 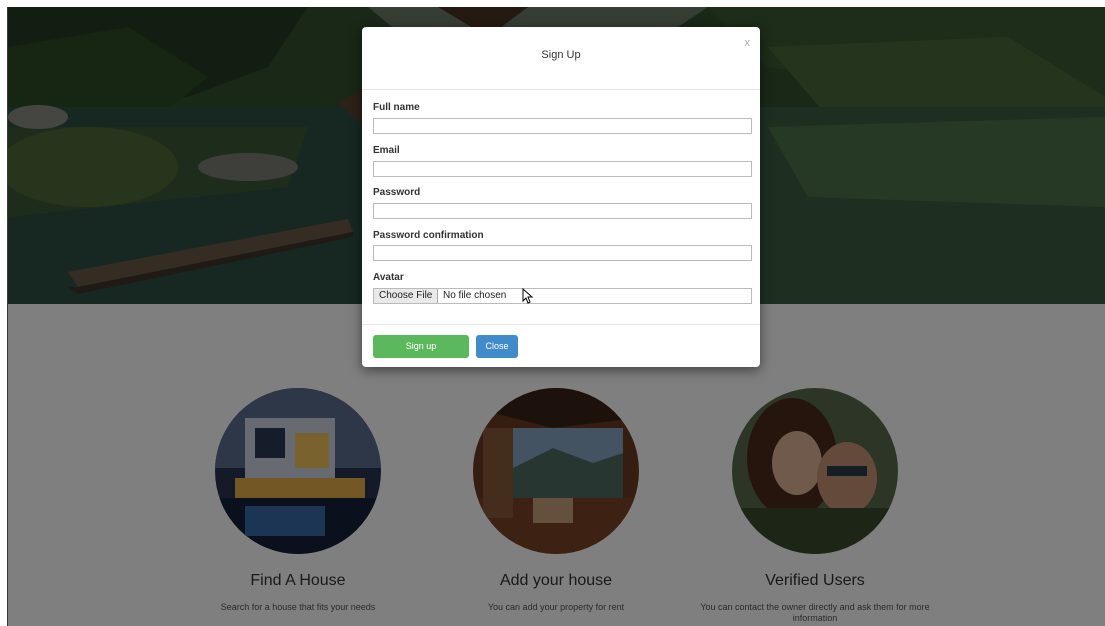 What do you see at coordinates (497, 346) in the screenshot?
I see `close-button: Close` at bounding box center [497, 346].